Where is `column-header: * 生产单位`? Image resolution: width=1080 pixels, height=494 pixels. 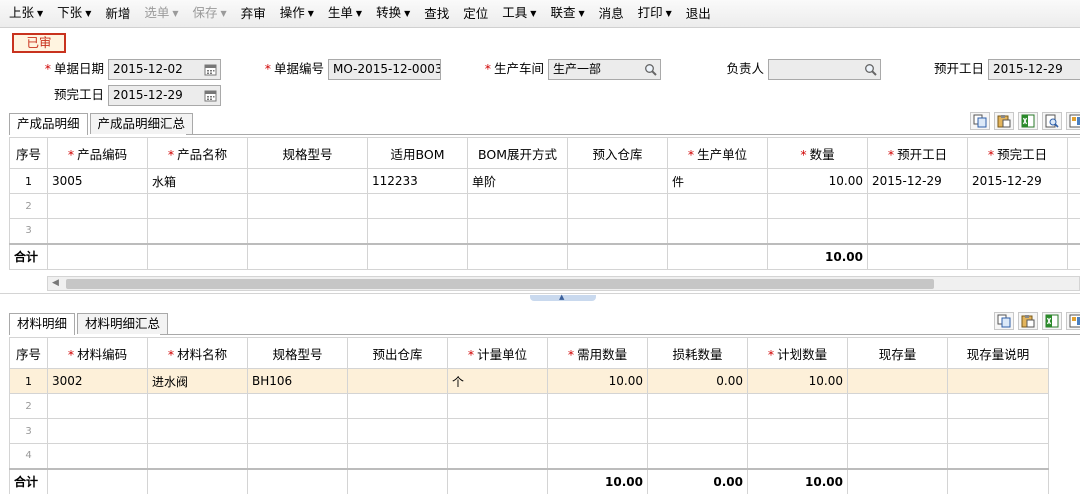
column-header: * 生产单位 is located at coordinates (717, 153).